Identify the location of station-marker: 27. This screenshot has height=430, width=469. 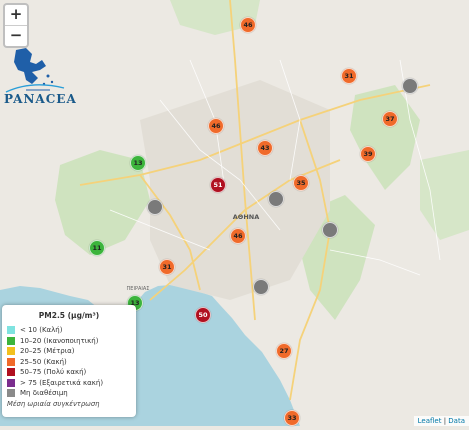
(284, 351).